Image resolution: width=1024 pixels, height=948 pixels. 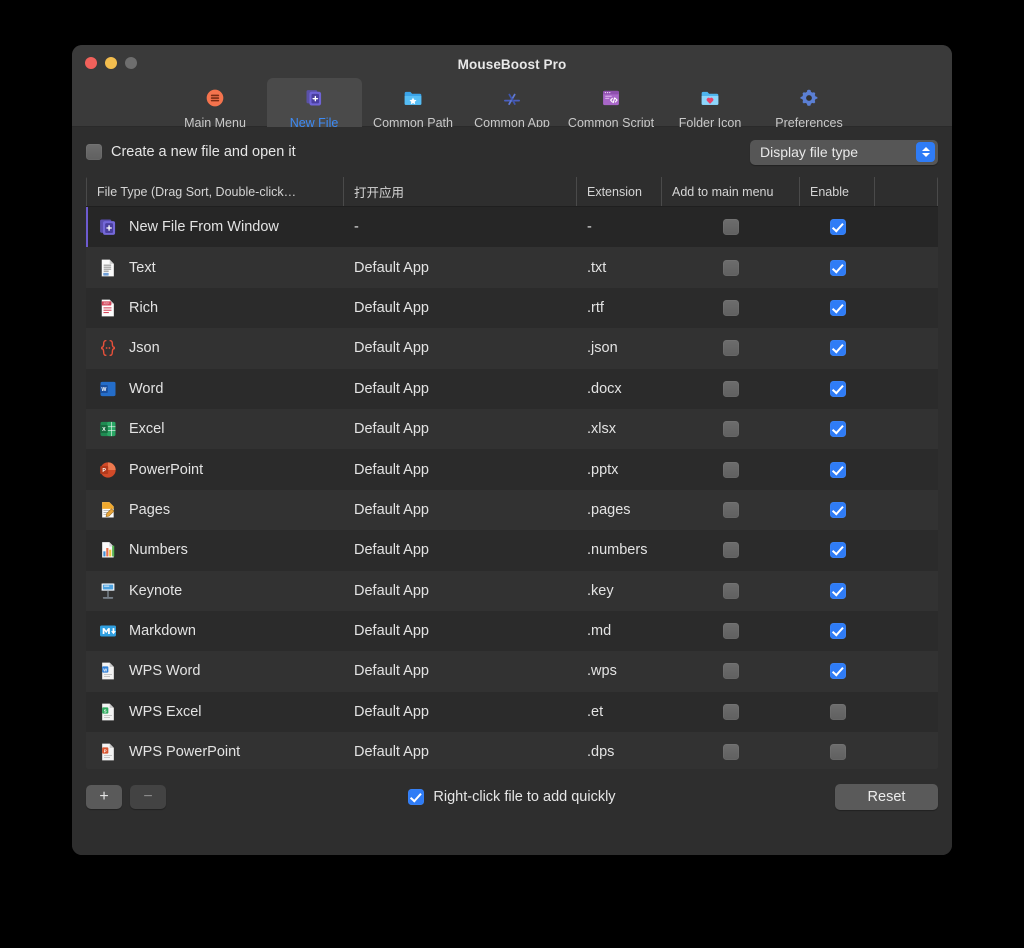 What do you see at coordinates (844, 152) in the screenshot?
I see `display-file-type-select: Display file type` at bounding box center [844, 152].